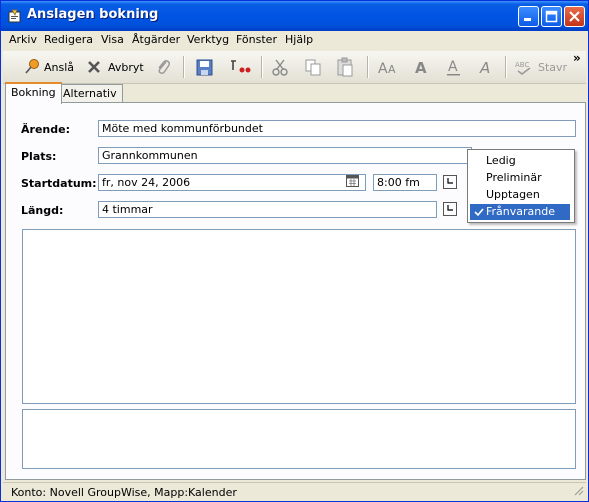  I want to click on save-disk-icon, so click(204, 67).